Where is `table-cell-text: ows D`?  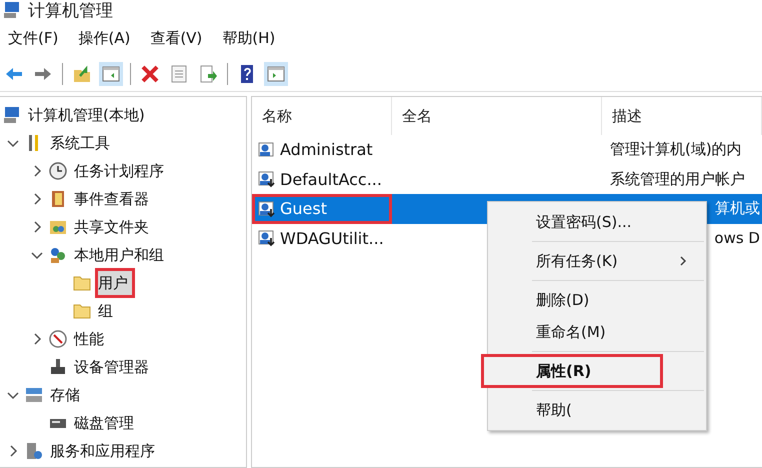
table-cell-text: ows D is located at coordinates (737, 238).